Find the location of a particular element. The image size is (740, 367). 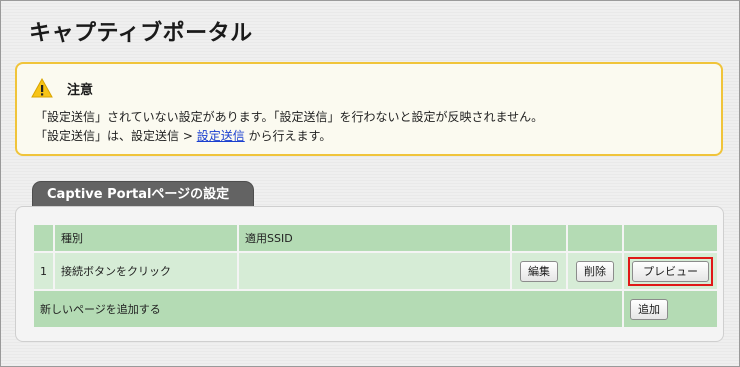

delete-button: 削除 is located at coordinates (595, 271).